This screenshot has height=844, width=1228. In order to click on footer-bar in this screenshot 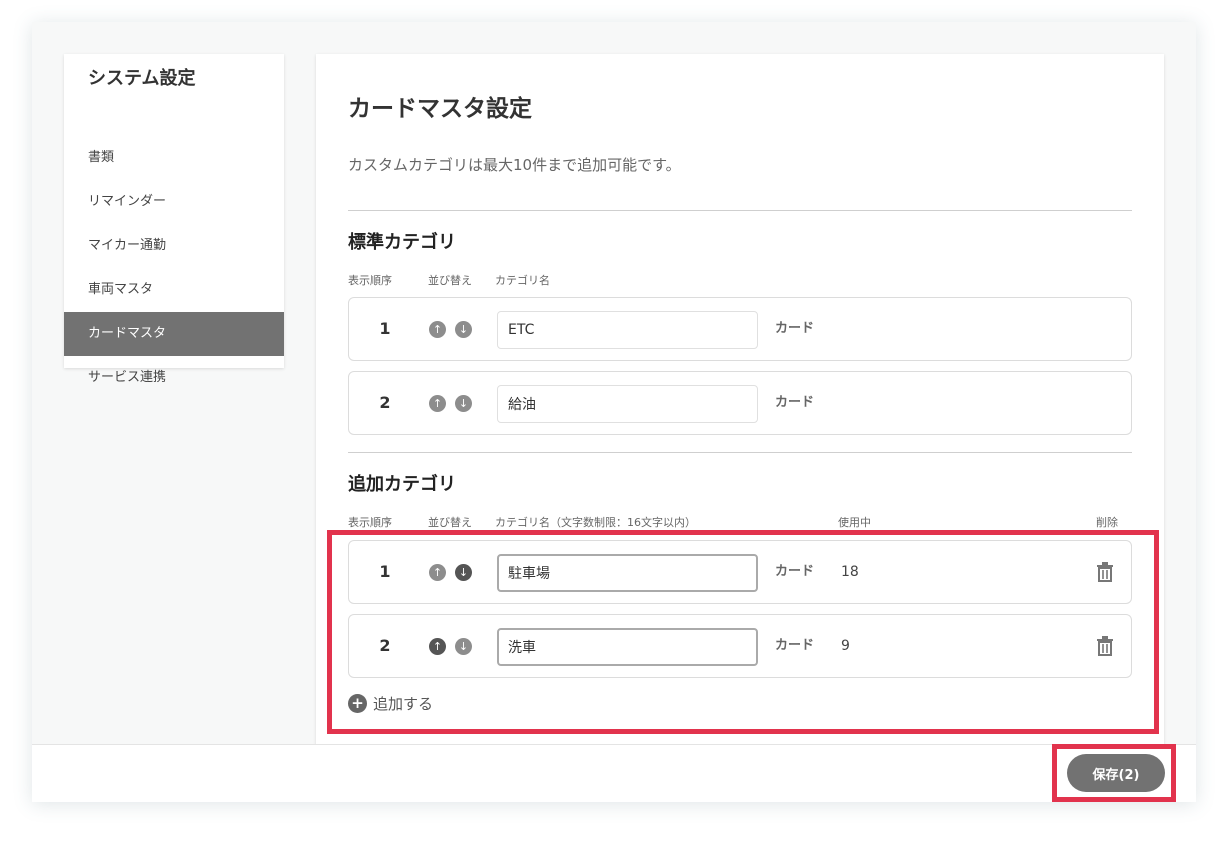, I will do `click(614, 773)`.